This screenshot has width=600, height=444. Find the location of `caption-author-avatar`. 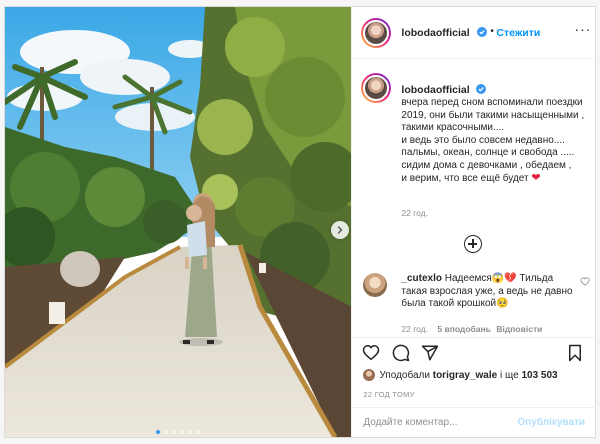

caption-author-avatar is located at coordinates (376, 88).